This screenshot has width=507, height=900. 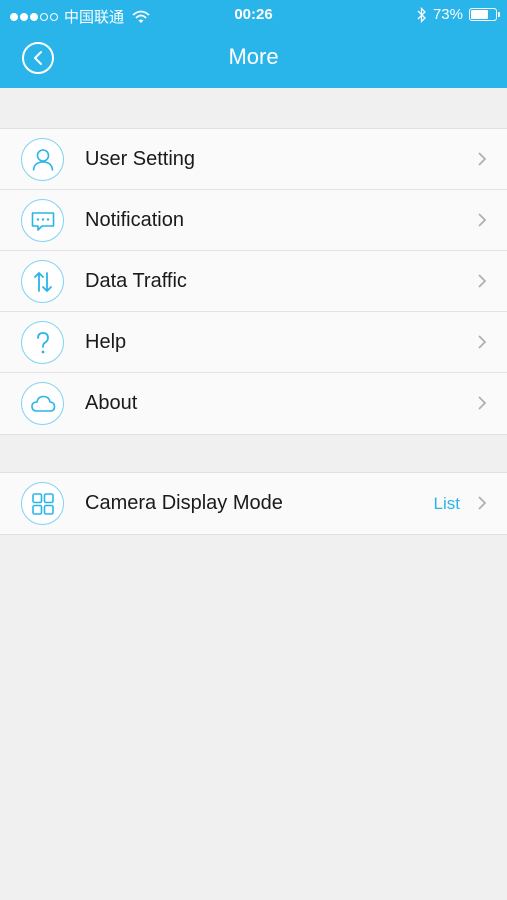 I want to click on menu-item-data-traffic: Data Traffic, so click(x=253, y=281).